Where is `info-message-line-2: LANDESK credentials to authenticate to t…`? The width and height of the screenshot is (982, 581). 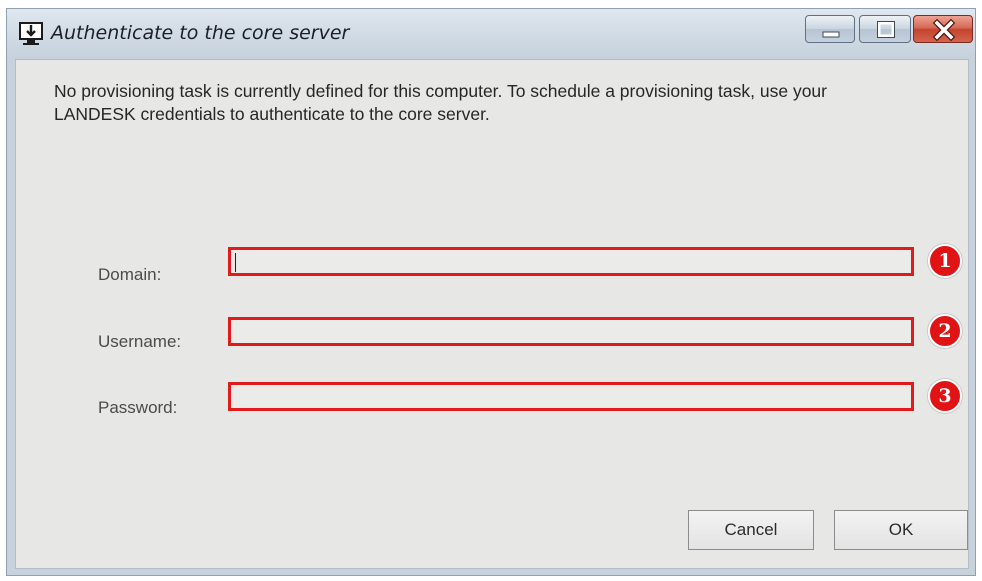 info-message-line-2: LANDESK credentials to authenticate to t… is located at coordinates (272, 114).